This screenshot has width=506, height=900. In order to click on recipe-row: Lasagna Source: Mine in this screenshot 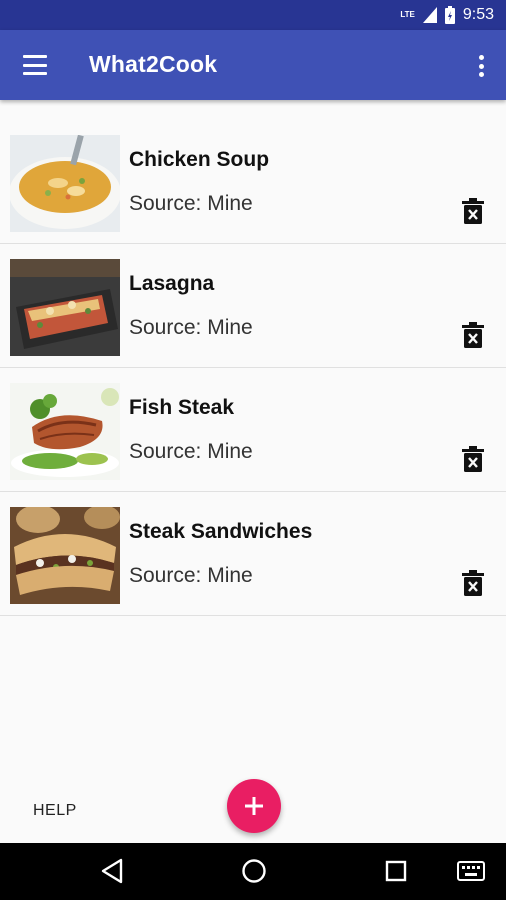, I will do `click(253, 306)`.